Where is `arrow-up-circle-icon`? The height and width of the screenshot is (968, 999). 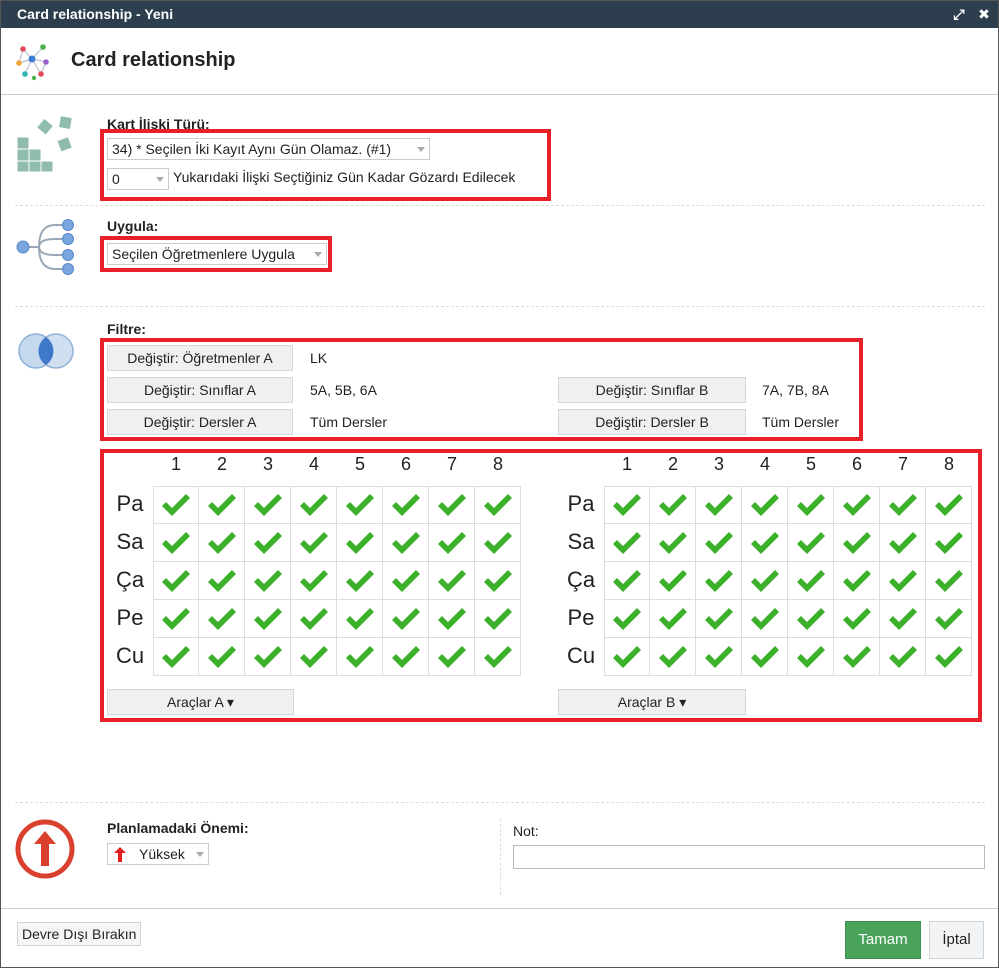 arrow-up-circle-icon is located at coordinates (45, 849).